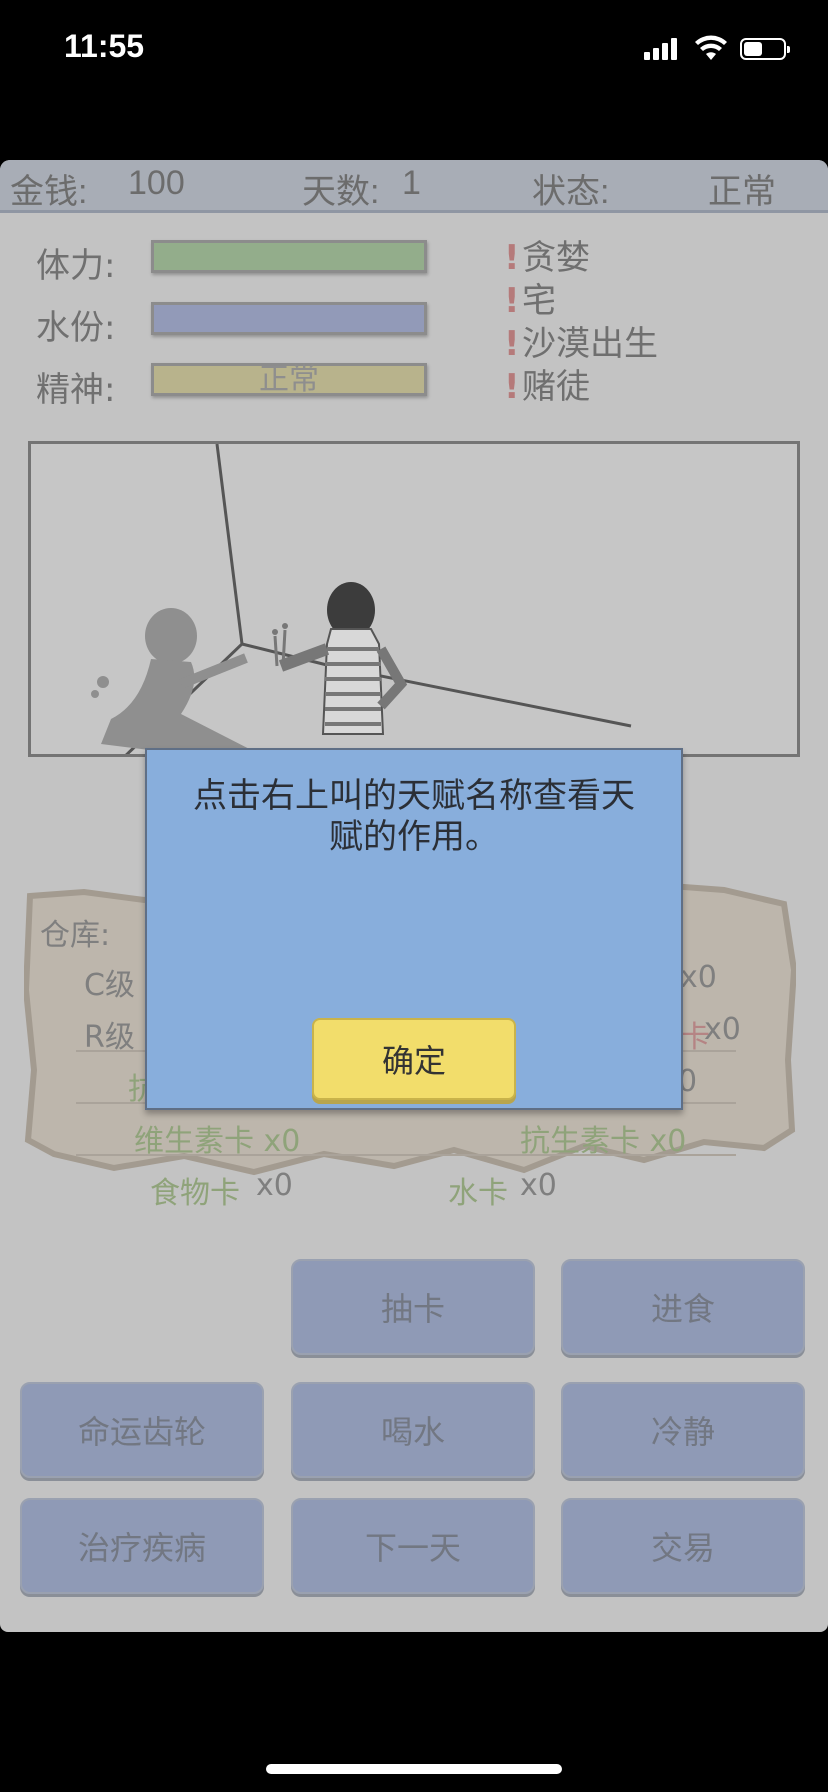 This screenshot has width=828, height=1792. I want to click on wifi-icon, so click(711, 47).